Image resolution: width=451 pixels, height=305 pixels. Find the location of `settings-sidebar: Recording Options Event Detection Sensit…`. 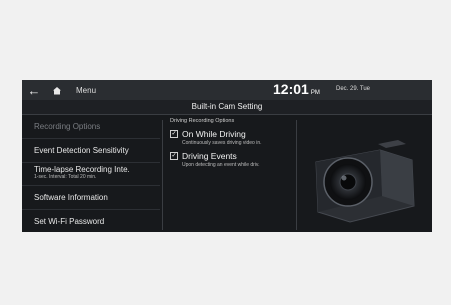

settings-sidebar: Recording Options Event Detection Sensit… is located at coordinates (91, 173).